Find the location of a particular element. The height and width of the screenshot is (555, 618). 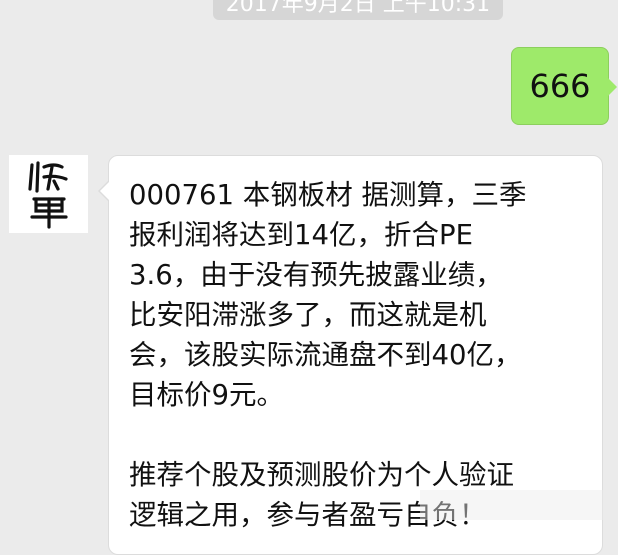

calligraphy-avatar-logo is located at coordinates (47, 195).